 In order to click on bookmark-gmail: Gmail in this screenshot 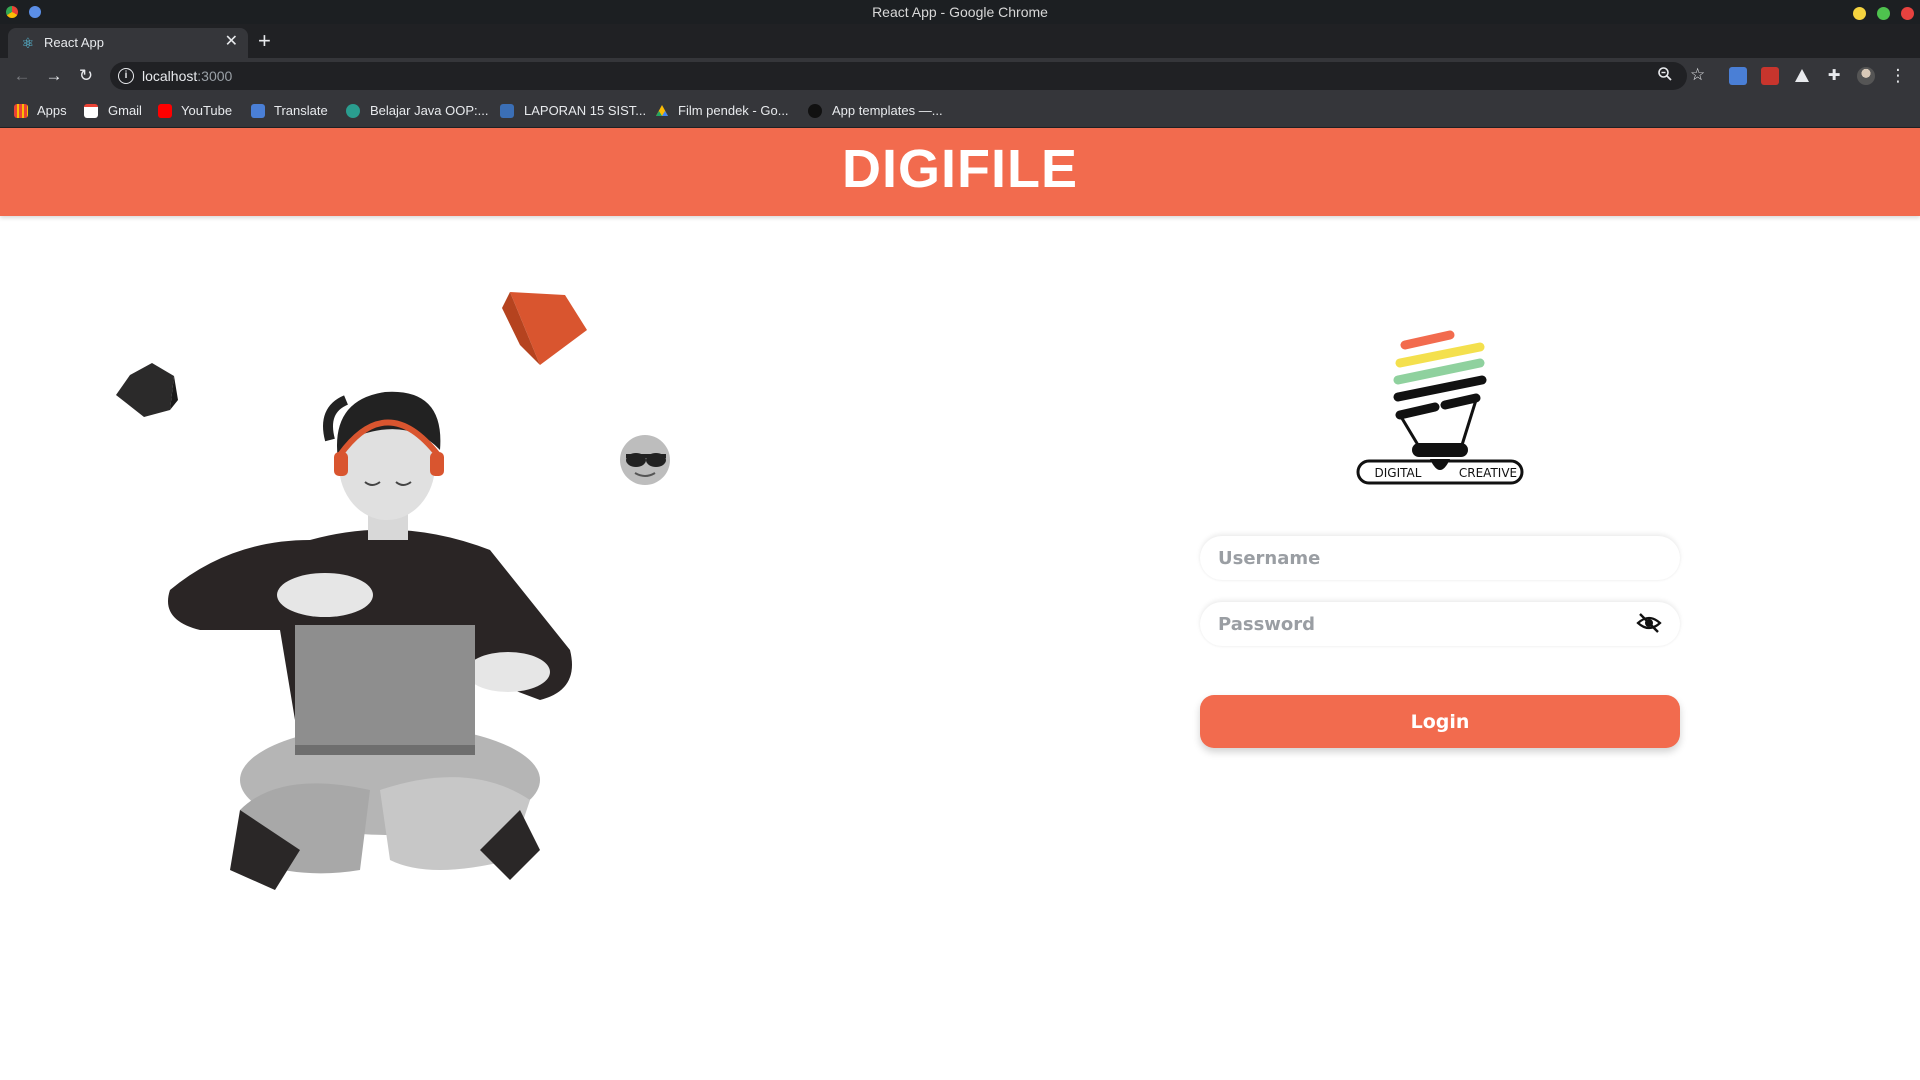, I will do `click(125, 110)`.